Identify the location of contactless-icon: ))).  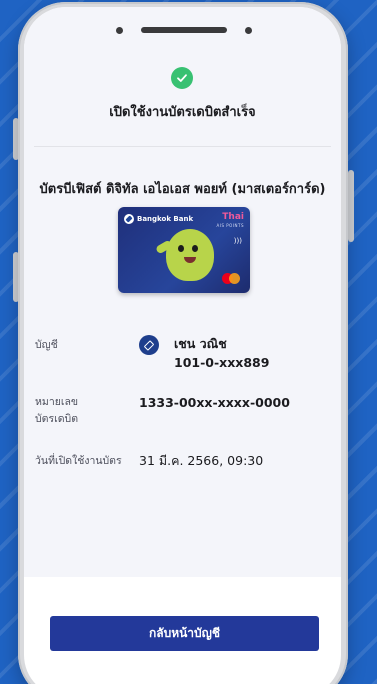
(237, 241).